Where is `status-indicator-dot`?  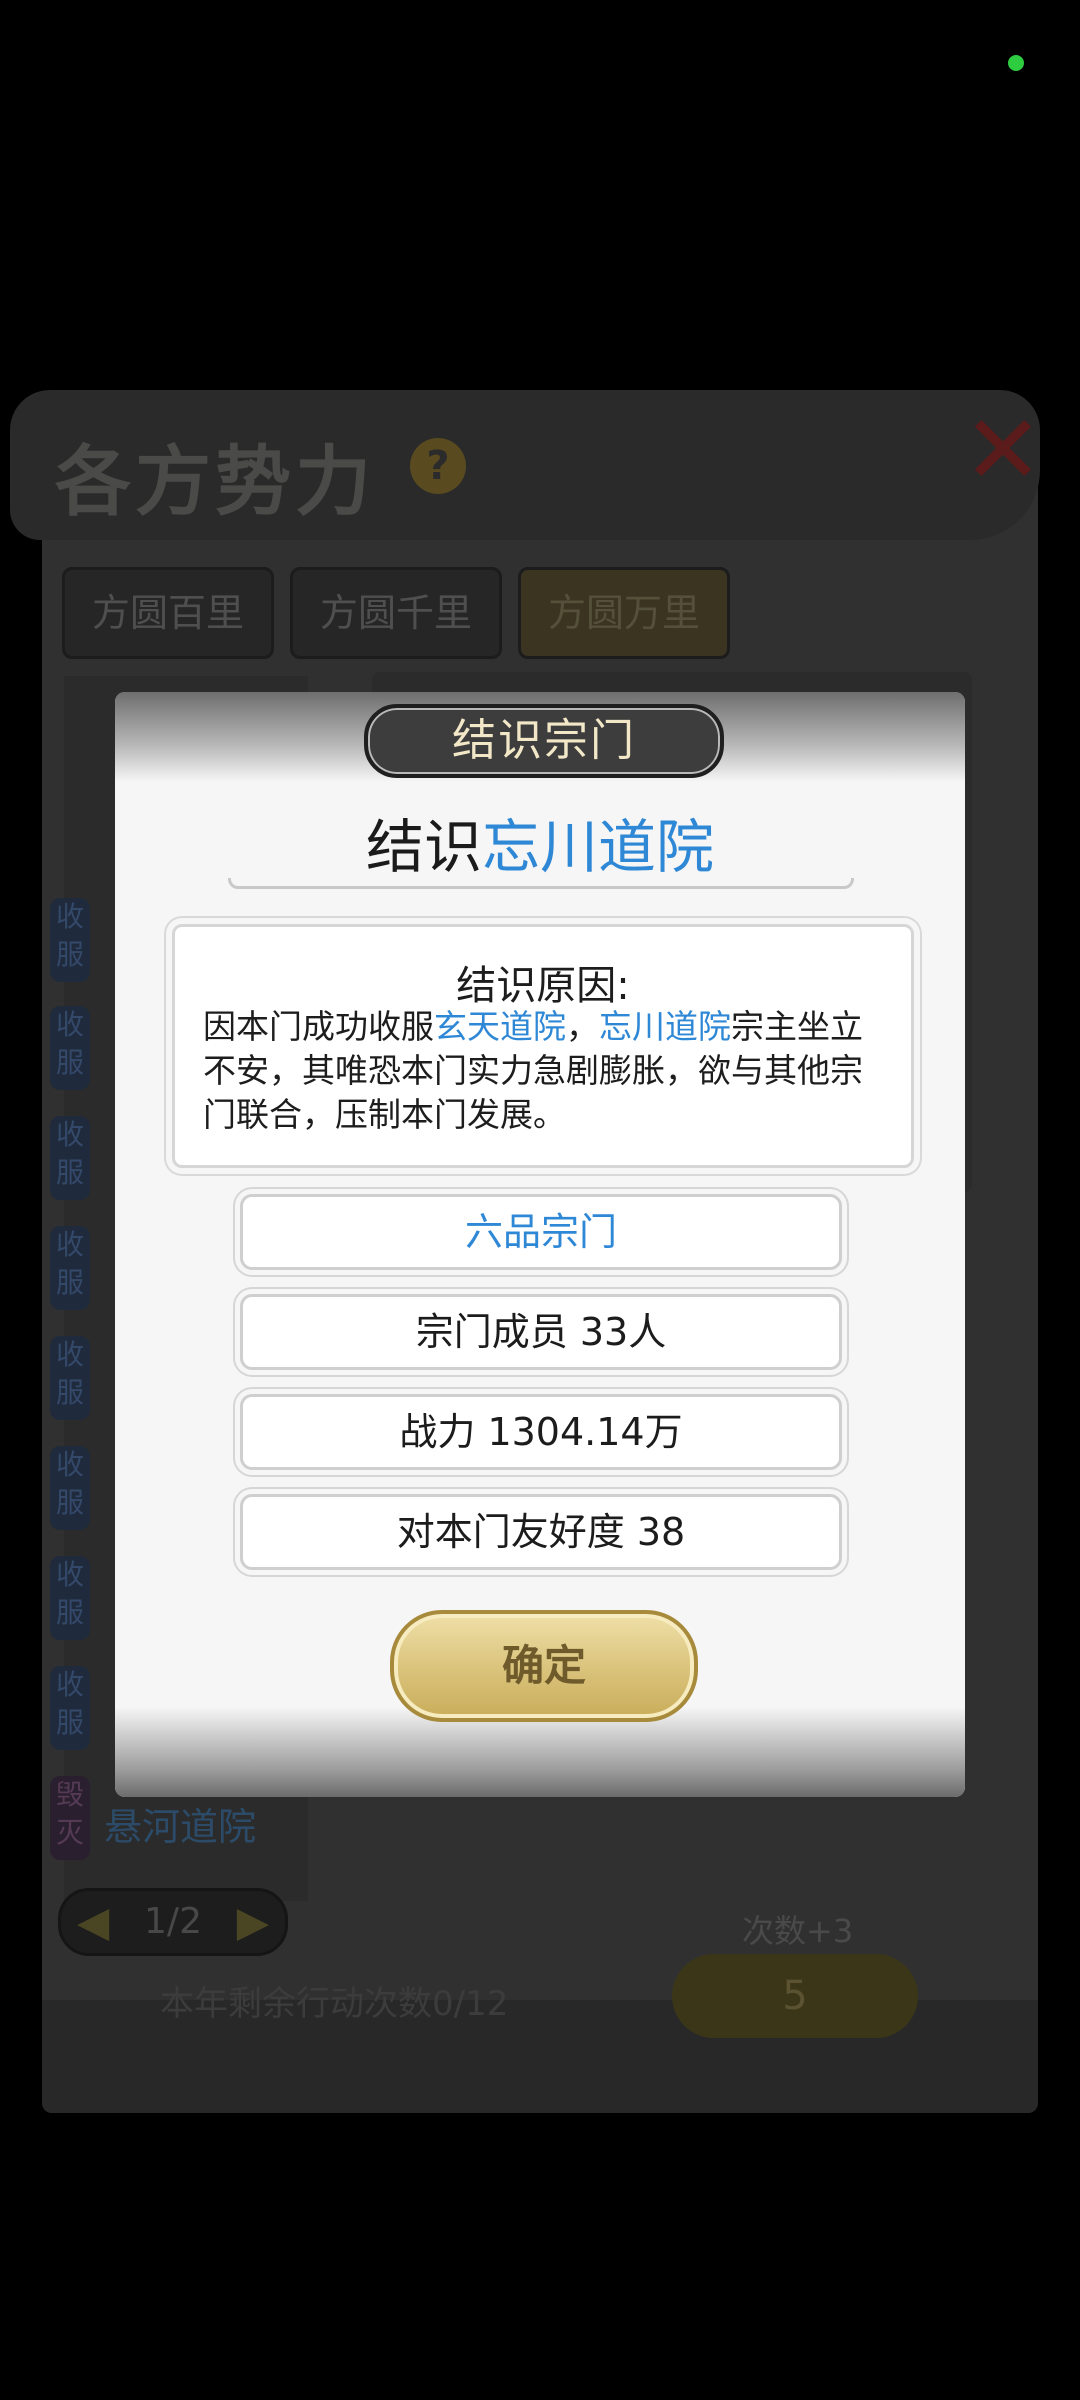
status-indicator-dot is located at coordinates (1016, 63).